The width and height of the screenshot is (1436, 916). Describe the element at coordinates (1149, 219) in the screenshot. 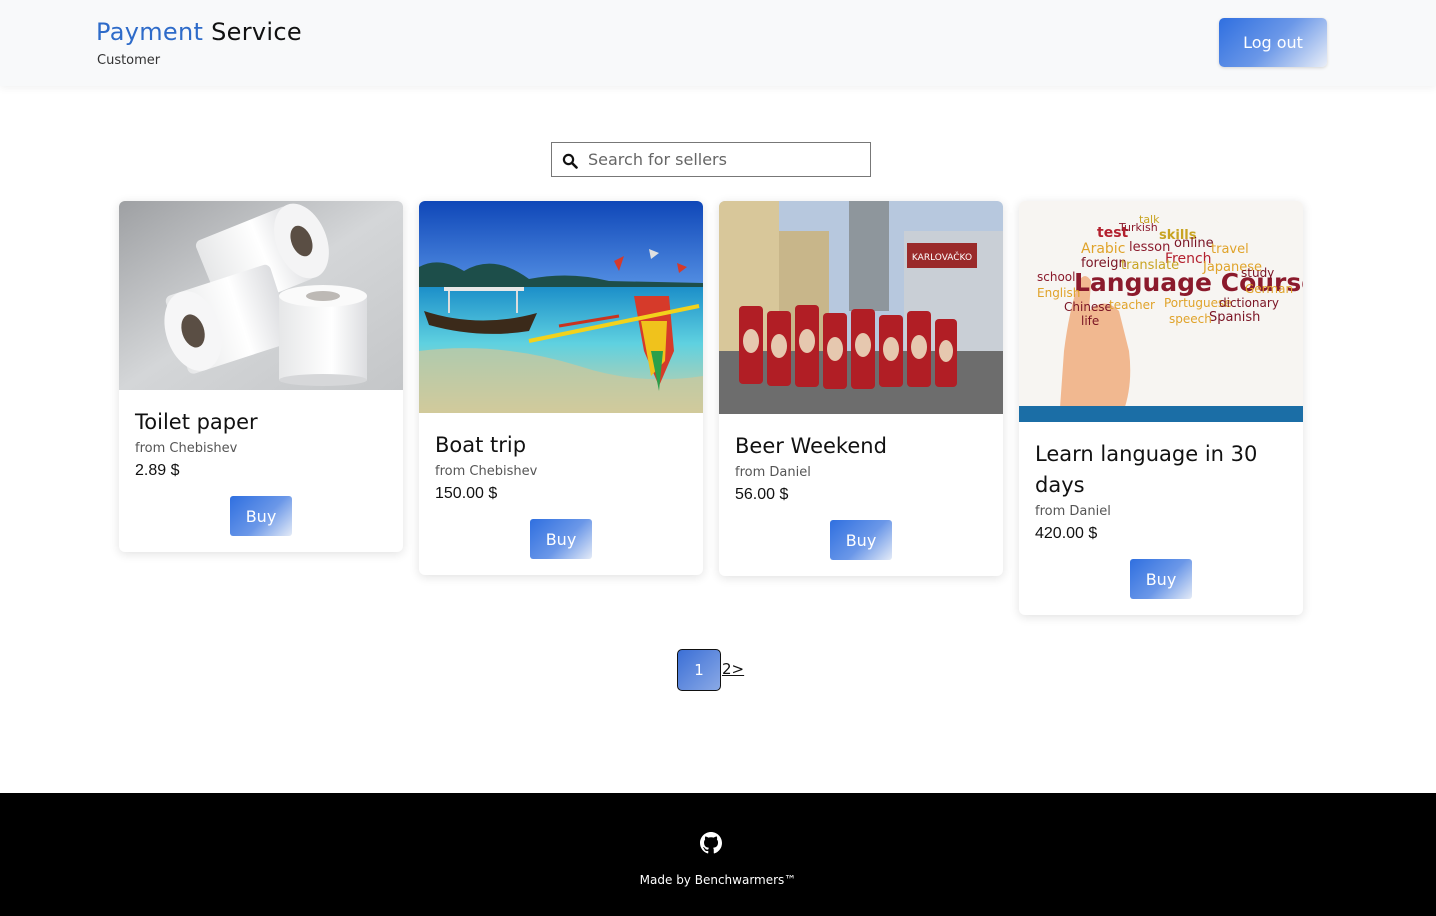

I see `word-cloud-word: talk` at that location.